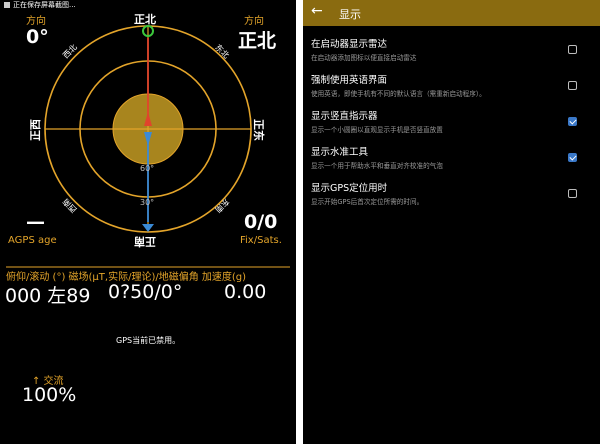  What do you see at coordinates (451, 88) in the screenshot?
I see `setting-force-english: 强制使用英语界面 使用英语，即使手机有不同的默认语言（需重新启动程序）。` at bounding box center [451, 88].